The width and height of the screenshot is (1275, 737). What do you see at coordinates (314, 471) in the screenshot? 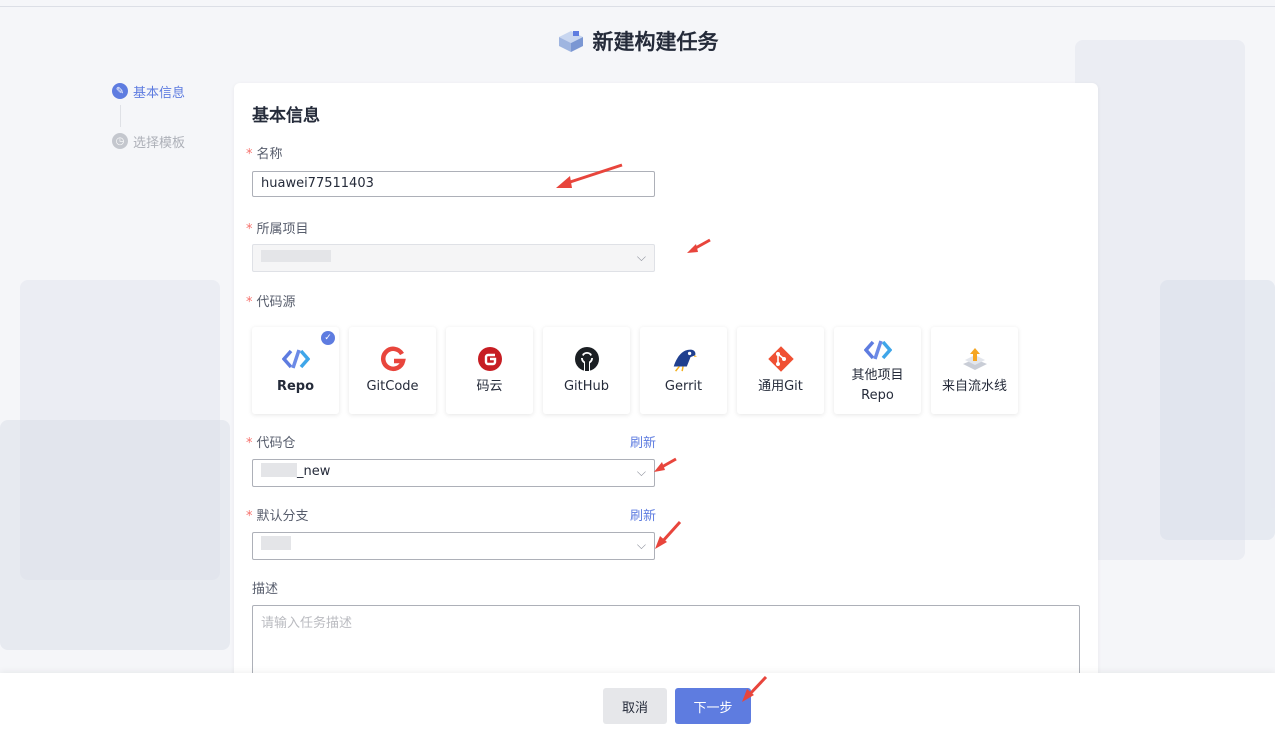
I see `repo-value: _new` at bounding box center [314, 471].